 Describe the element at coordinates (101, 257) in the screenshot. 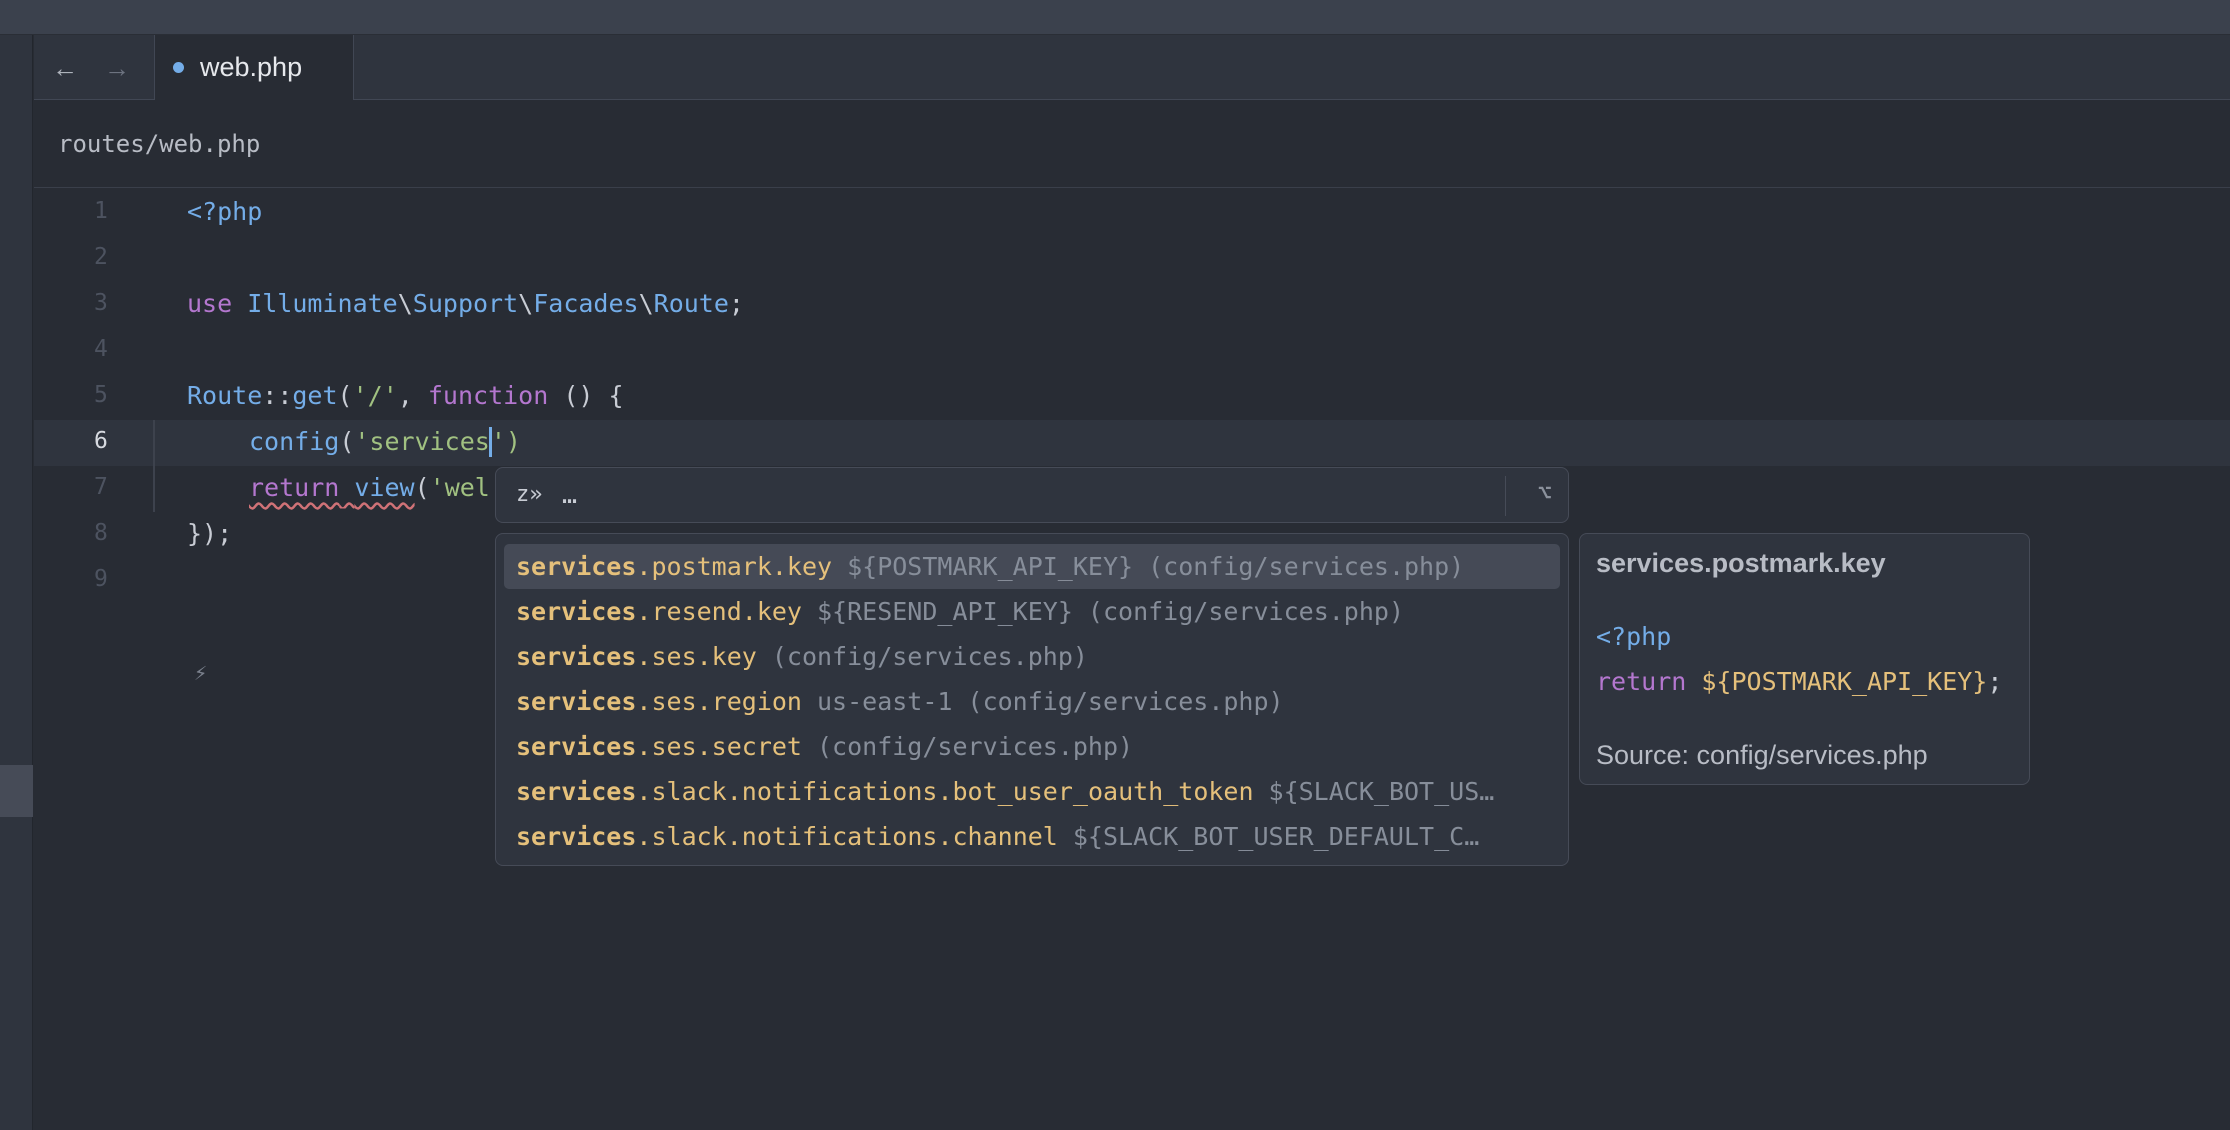

I see `line-number: 2` at that location.